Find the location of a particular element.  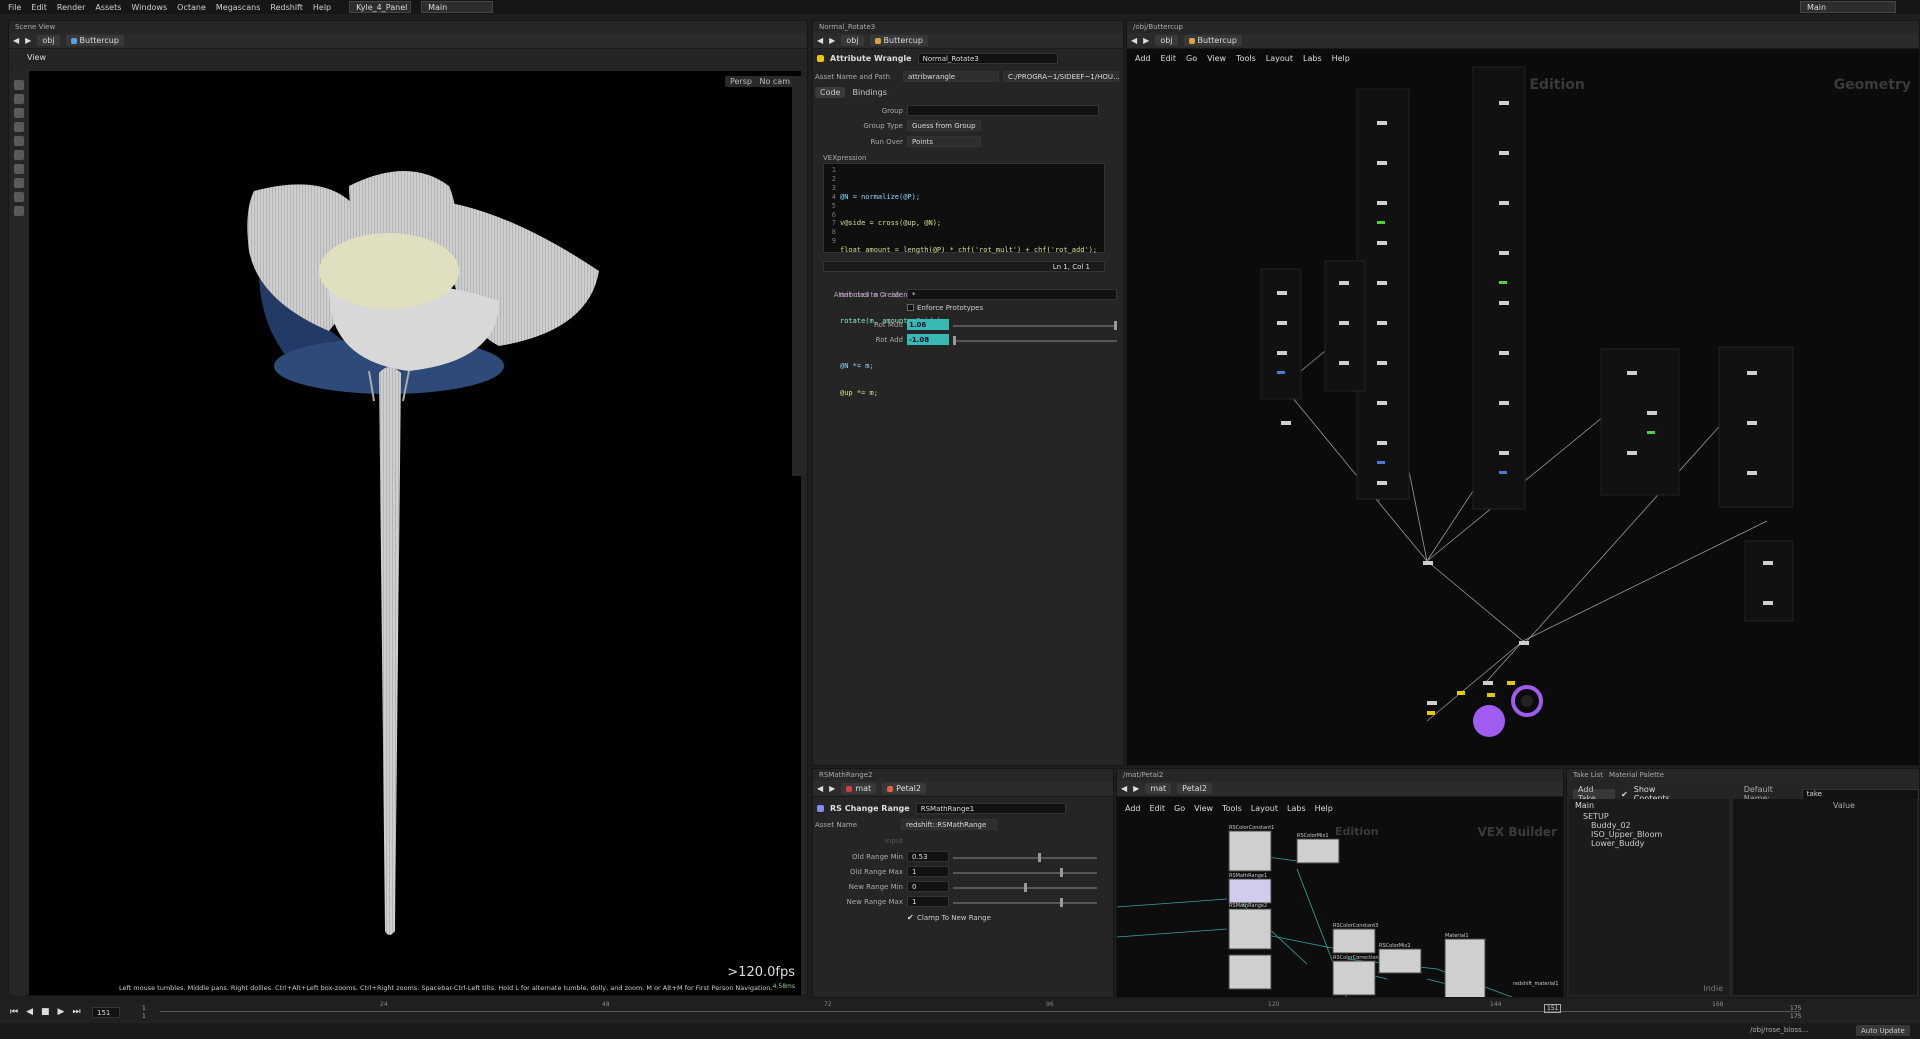

take-buddy: Buddy_02 is located at coordinates (1649, 825).